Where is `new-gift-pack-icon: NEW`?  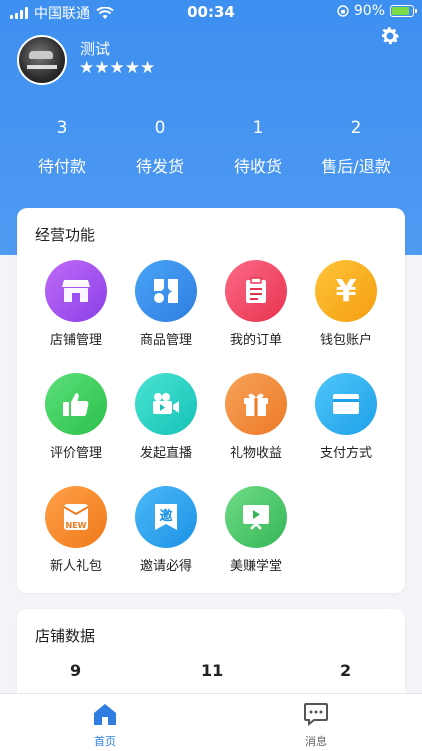 new-gift-pack-icon: NEW is located at coordinates (76, 517).